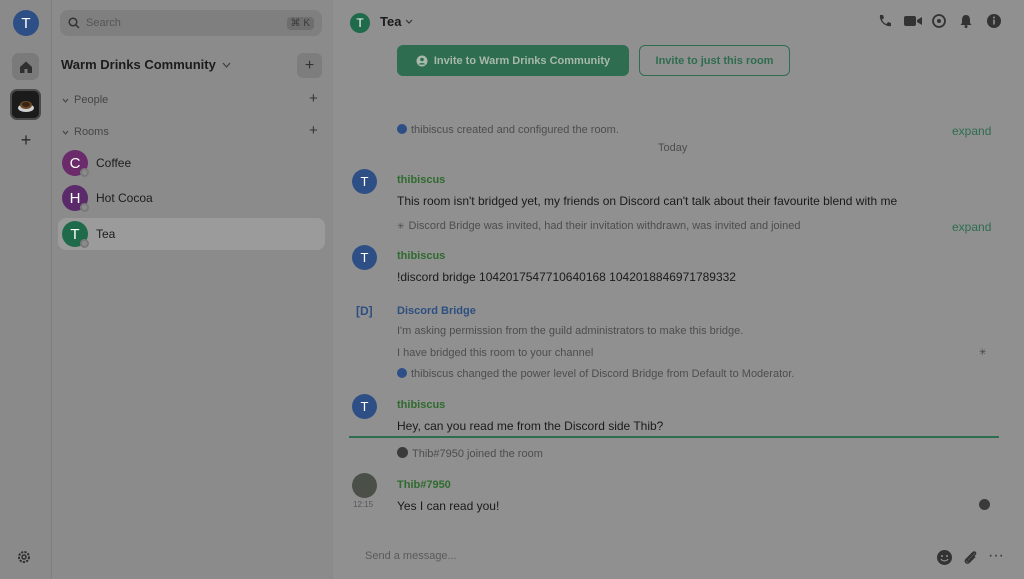 Image resolution: width=1024 pixels, height=579 pixels. What do you see at coordinates (422, 60) in the screenshot?
I see `user-add-icon` at bounding box center [422, 60].